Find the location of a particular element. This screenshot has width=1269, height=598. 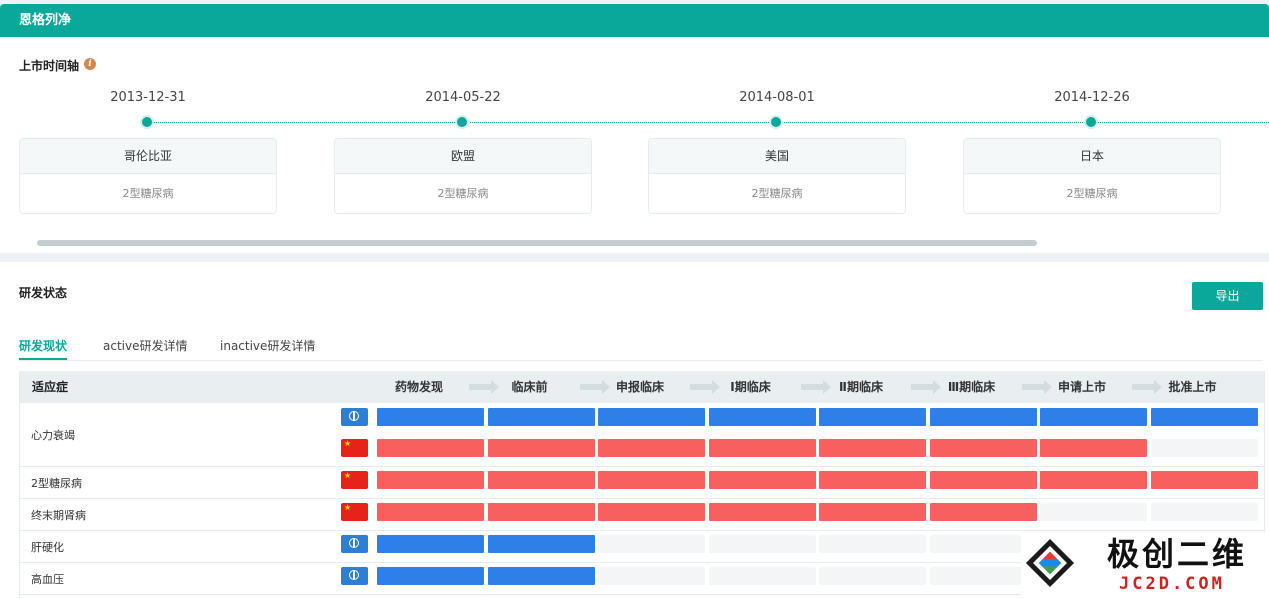

timeline-box: 美国 2型糖尿病 is located at coordinates (777, 176).